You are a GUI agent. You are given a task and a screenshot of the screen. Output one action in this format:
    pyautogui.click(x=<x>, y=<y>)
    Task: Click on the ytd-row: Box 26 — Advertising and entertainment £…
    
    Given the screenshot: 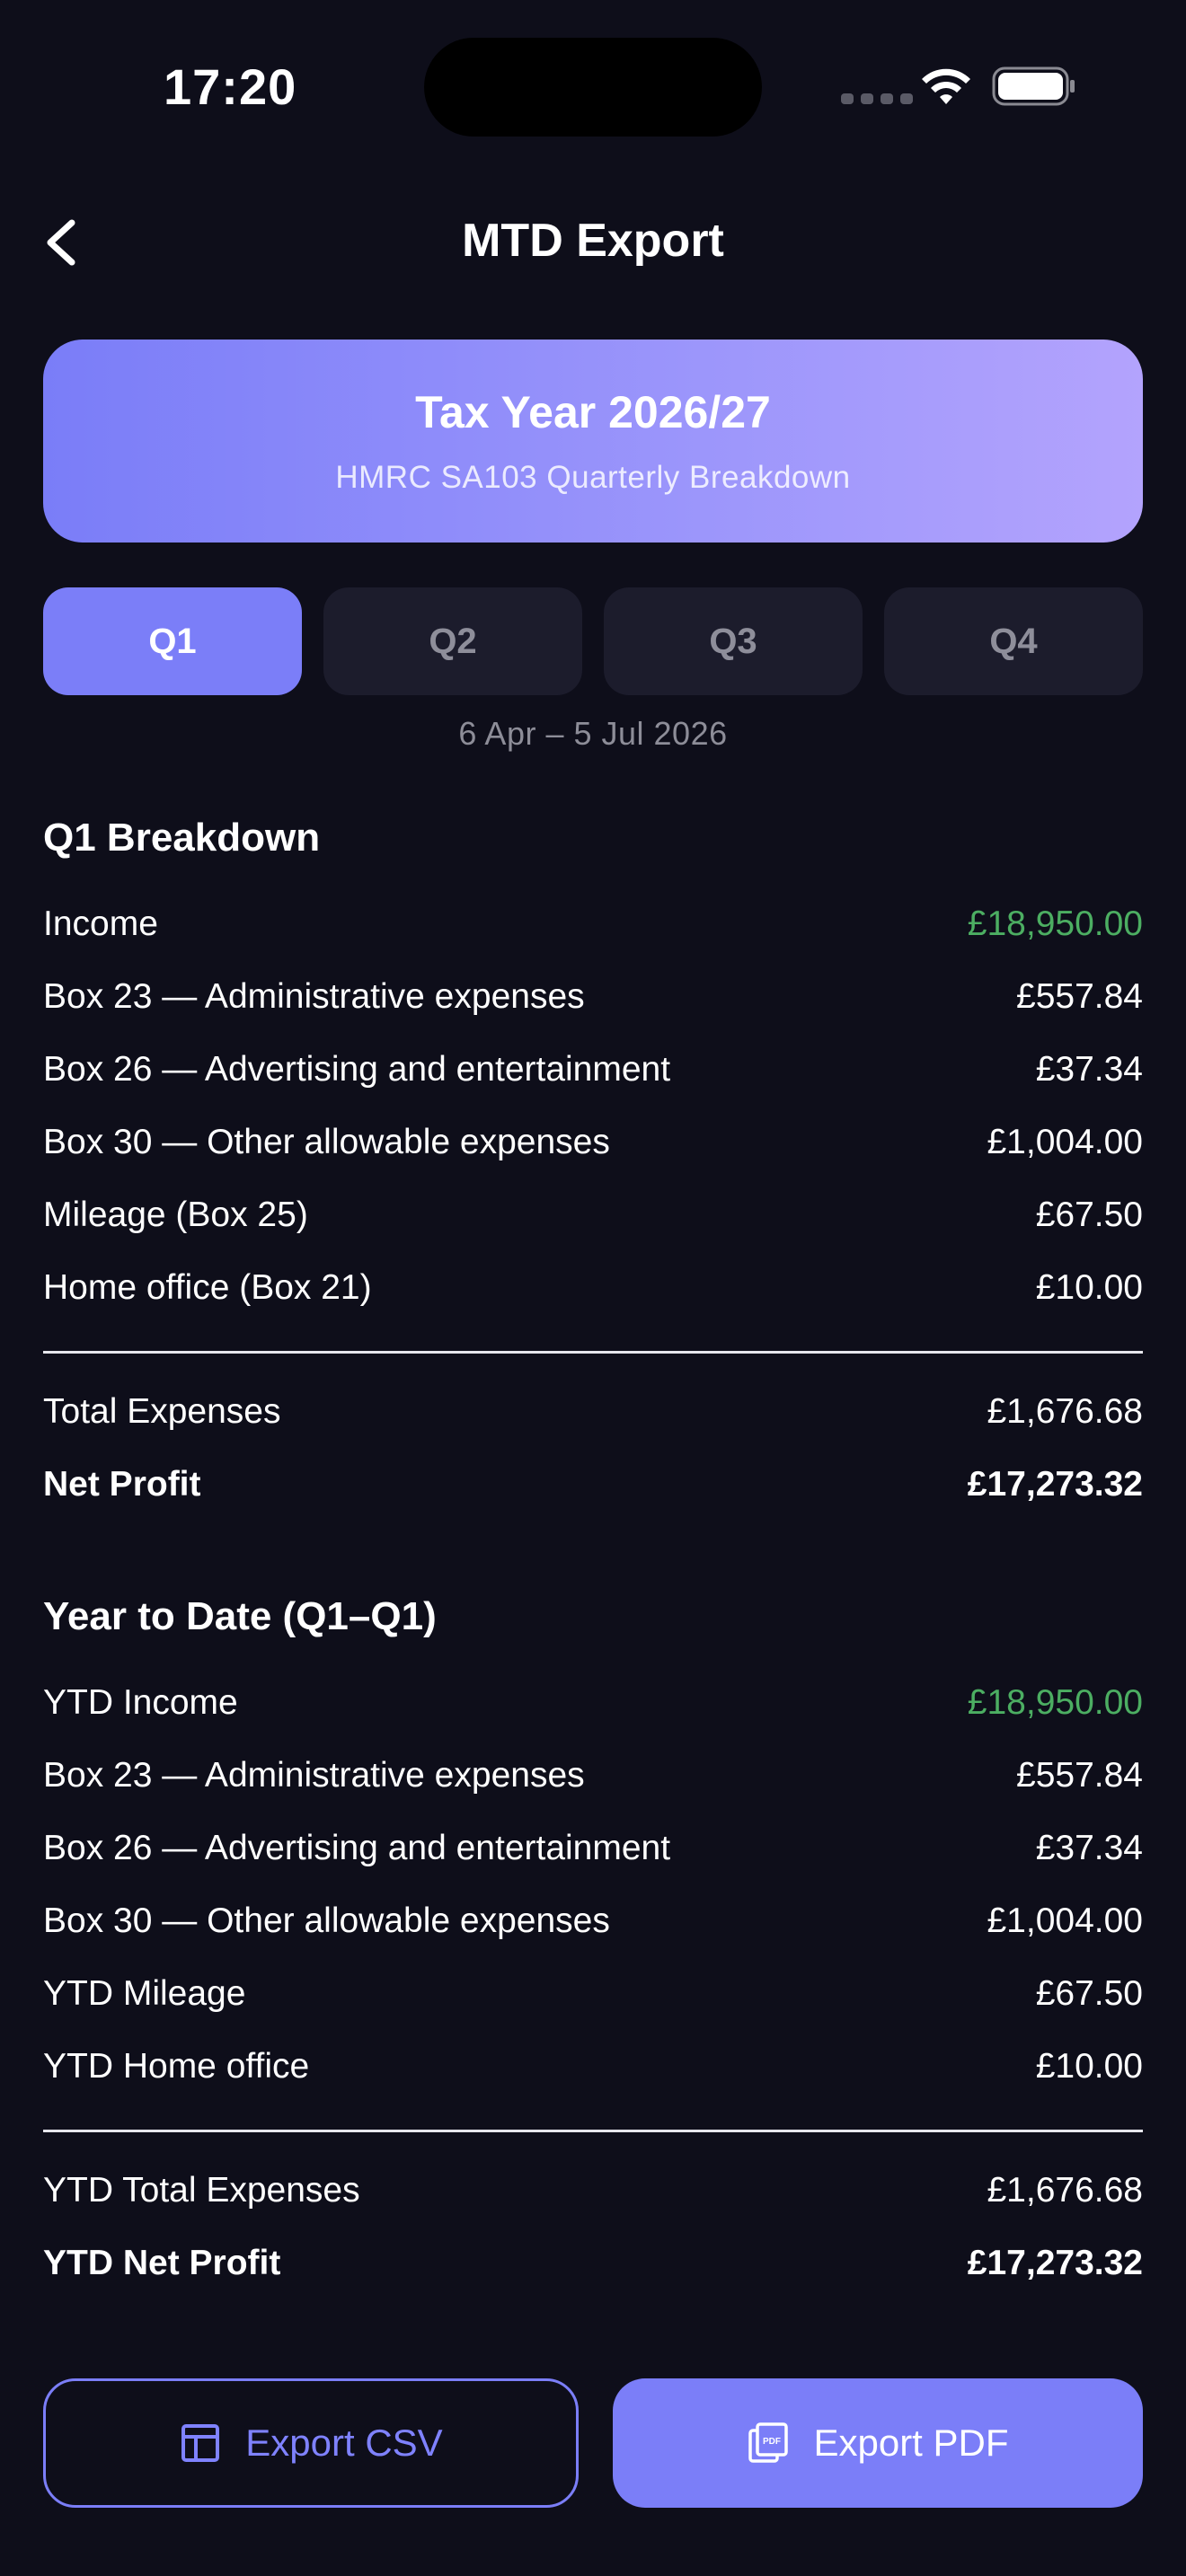 What is the action you would take?
    pyautogui.click(x=593, y=1848)
    